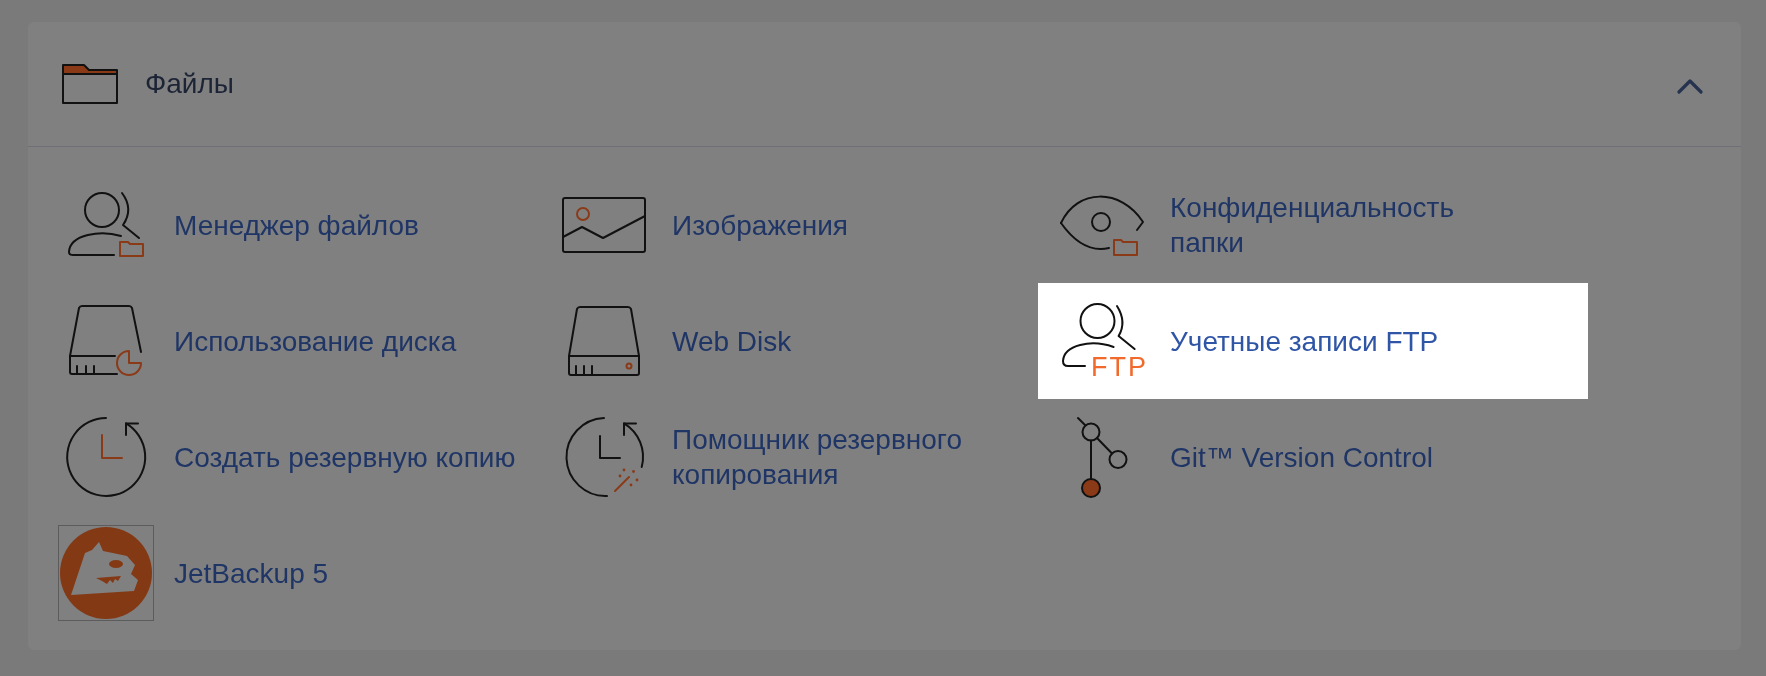 This screenshot has width=1766, height=676. I want to click on tool-link: Web Disk, so click(789, 341).